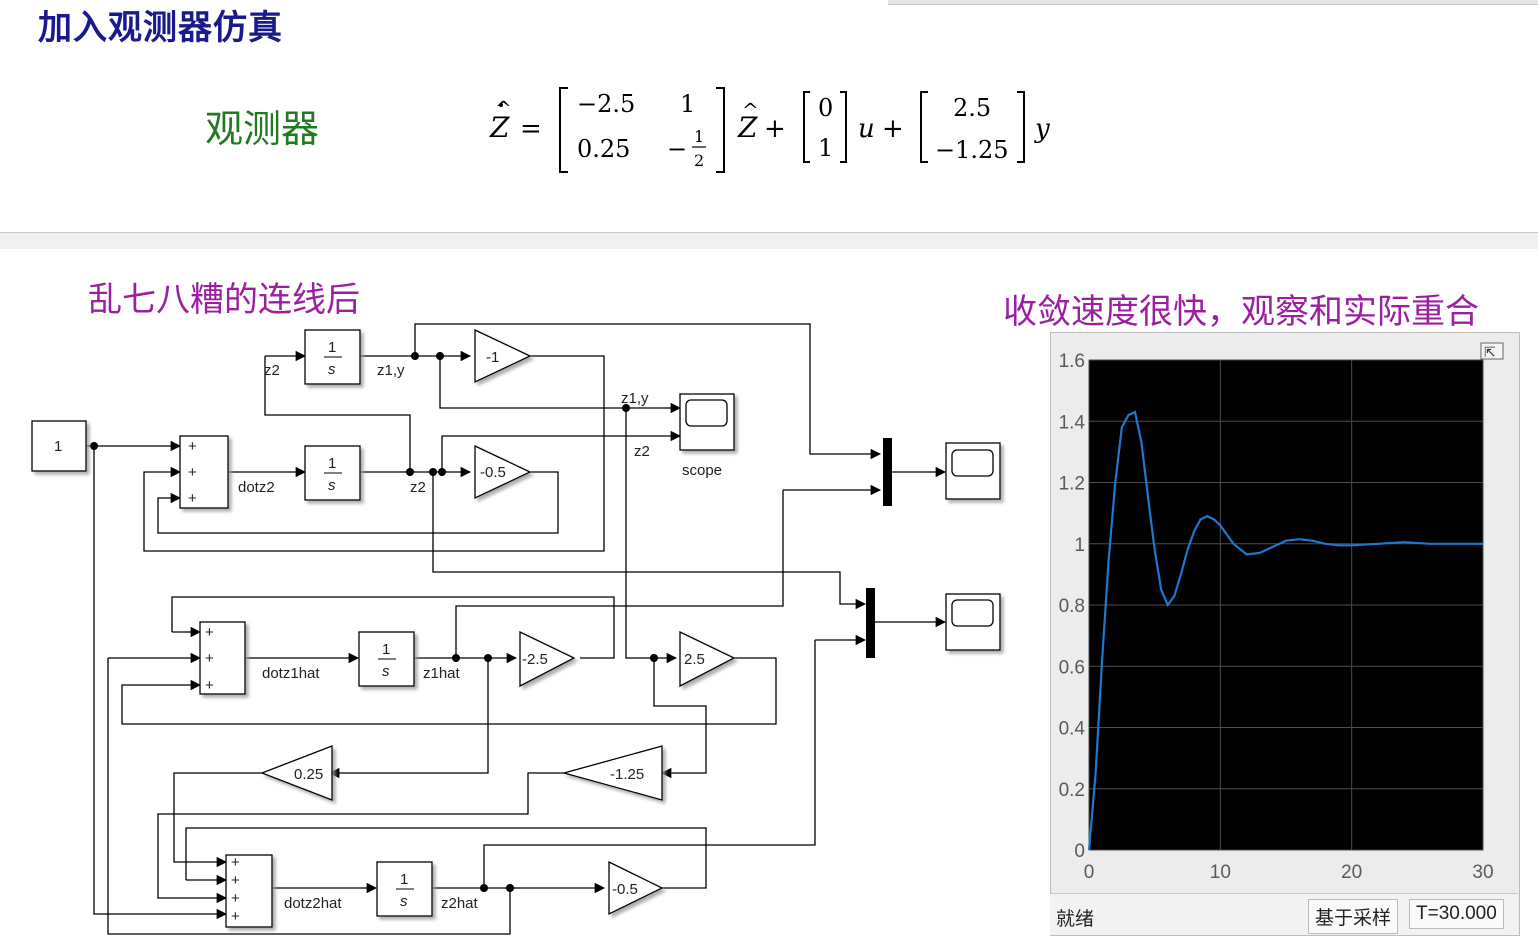 Image resolution: width=1538 pixels, height=952 pixels. I want to click on signal-label: dotz2, so click(256, 487).